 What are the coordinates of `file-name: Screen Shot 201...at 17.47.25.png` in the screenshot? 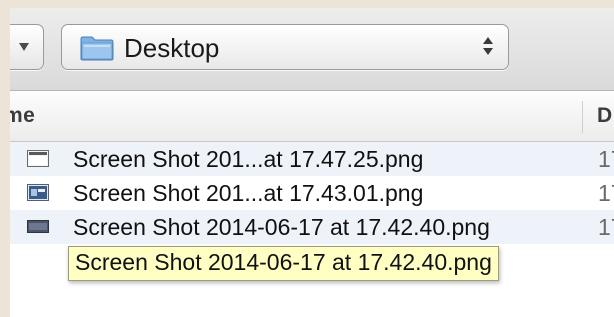 It's located at (248, 159).